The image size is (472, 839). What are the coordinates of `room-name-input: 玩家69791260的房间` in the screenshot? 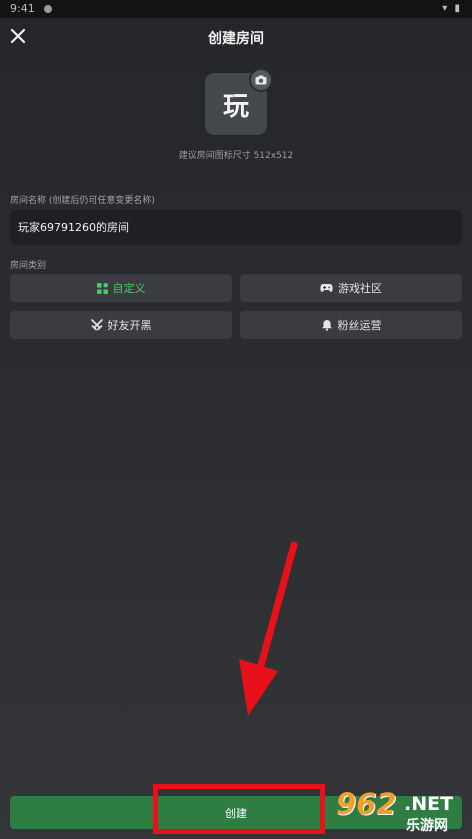 It's located at (236, 227).